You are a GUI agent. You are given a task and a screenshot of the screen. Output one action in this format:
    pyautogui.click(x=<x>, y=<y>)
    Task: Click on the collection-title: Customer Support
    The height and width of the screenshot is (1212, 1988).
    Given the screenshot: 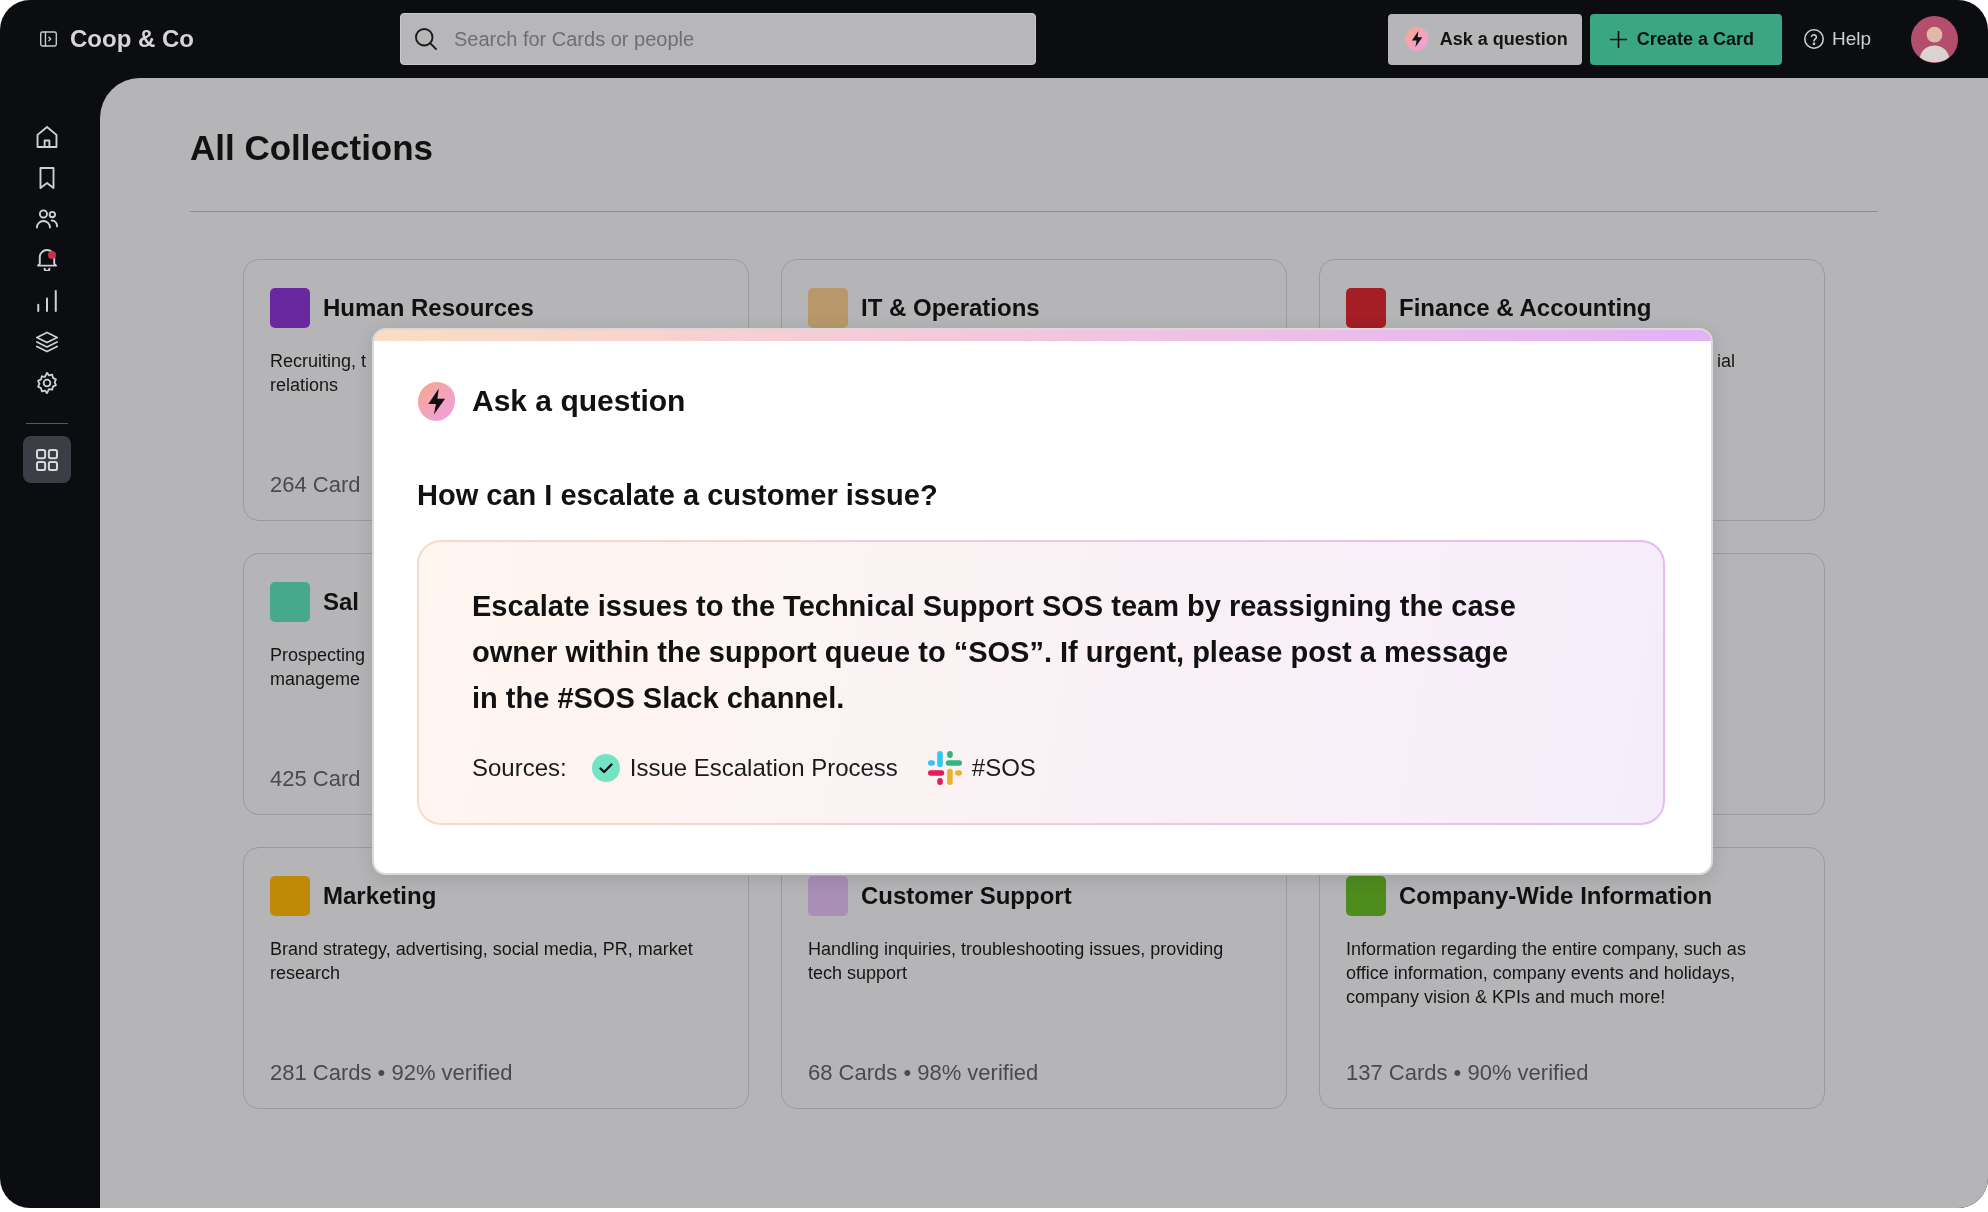 What is the action you would take?
    pyautogui.click(x=966, y=896)
    